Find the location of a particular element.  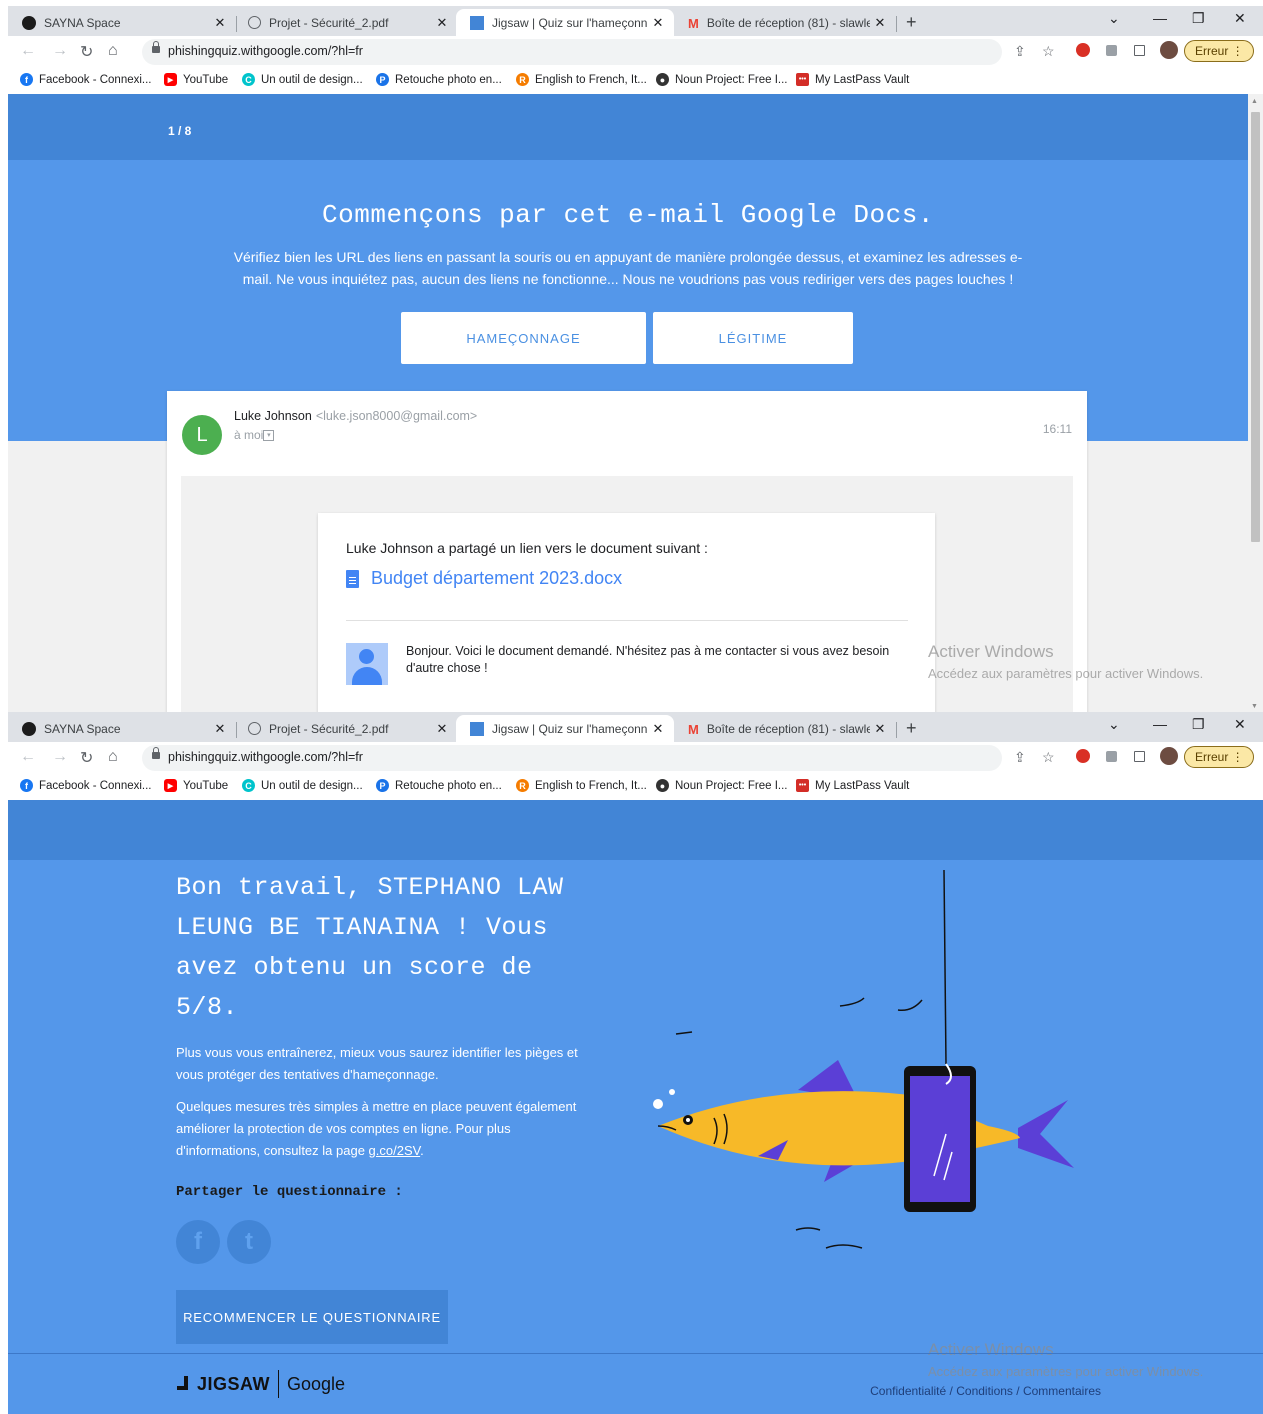

facebook-share-button: f is located at coordinates (198, 1242).